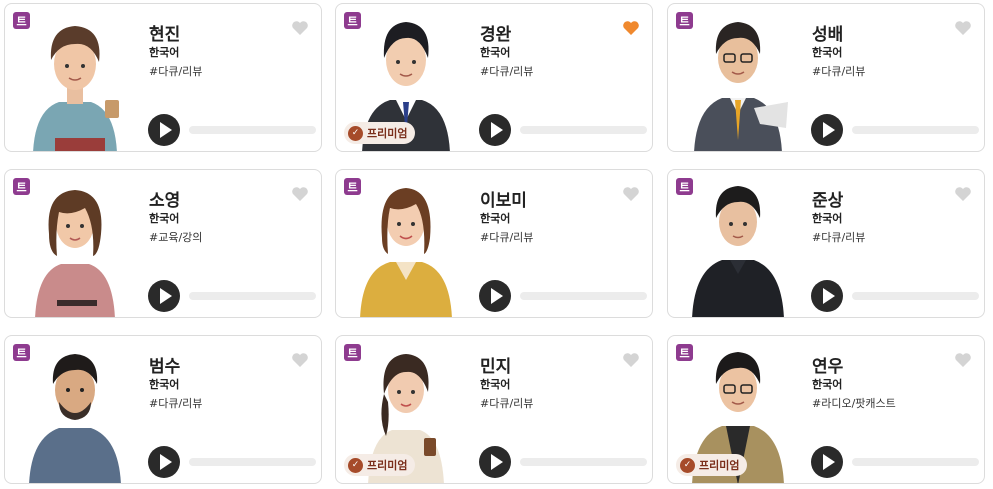 The height and width of the screenshot is (489, 993). I want to click on voice-name: 소영, so click(165, 201).